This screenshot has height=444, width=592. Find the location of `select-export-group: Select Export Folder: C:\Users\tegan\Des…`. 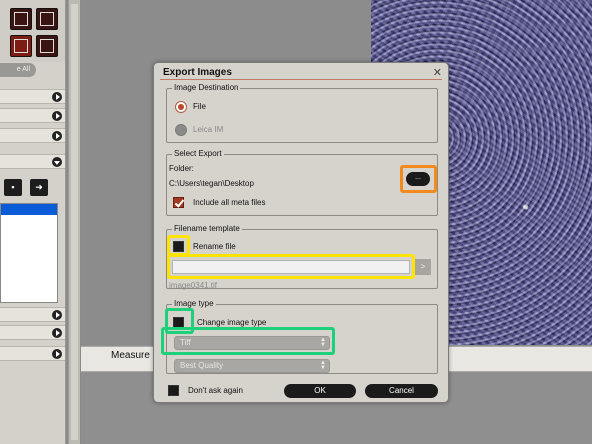

select-export-group: Select Export Folder: C:\Users\tegan\Des… is located at coordinates (302, 182).